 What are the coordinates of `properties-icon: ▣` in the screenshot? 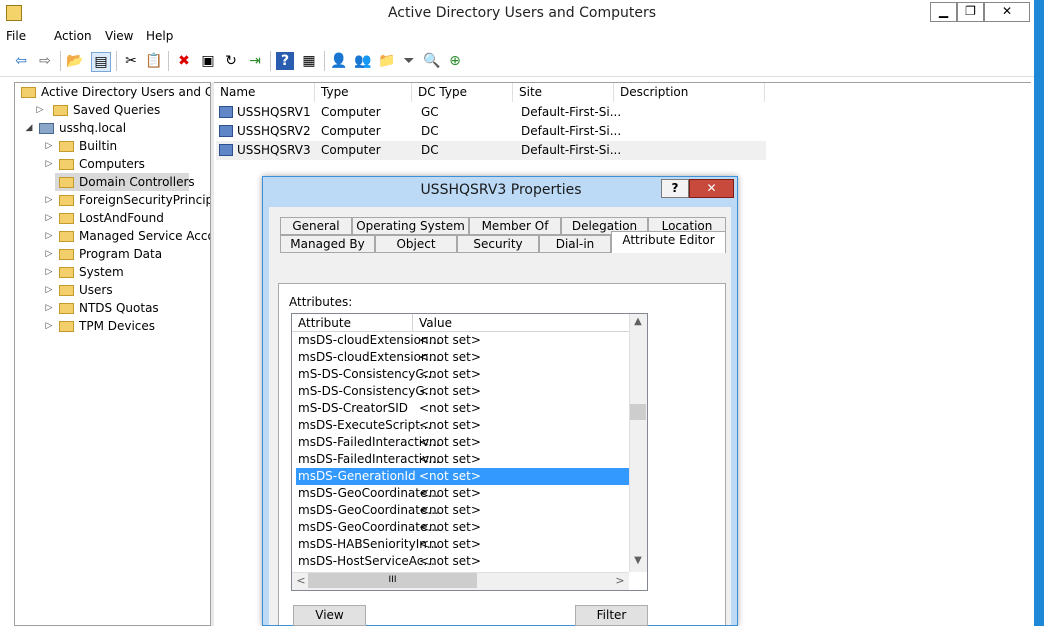 It's located at (208, 61).